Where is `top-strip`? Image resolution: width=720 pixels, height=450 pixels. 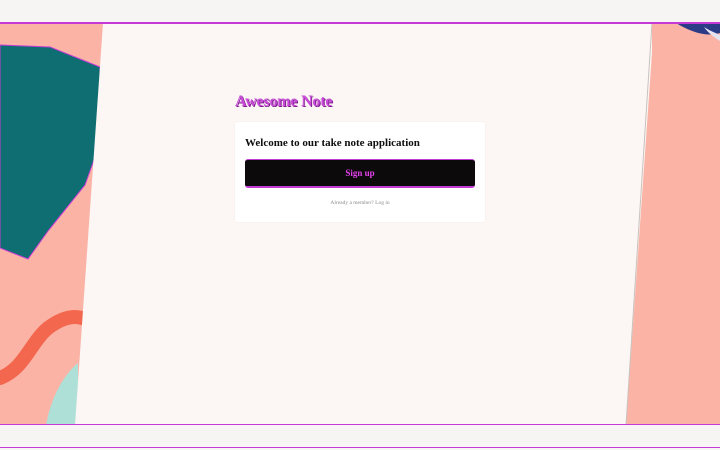 top-strip is located at coordinates (360, 11).